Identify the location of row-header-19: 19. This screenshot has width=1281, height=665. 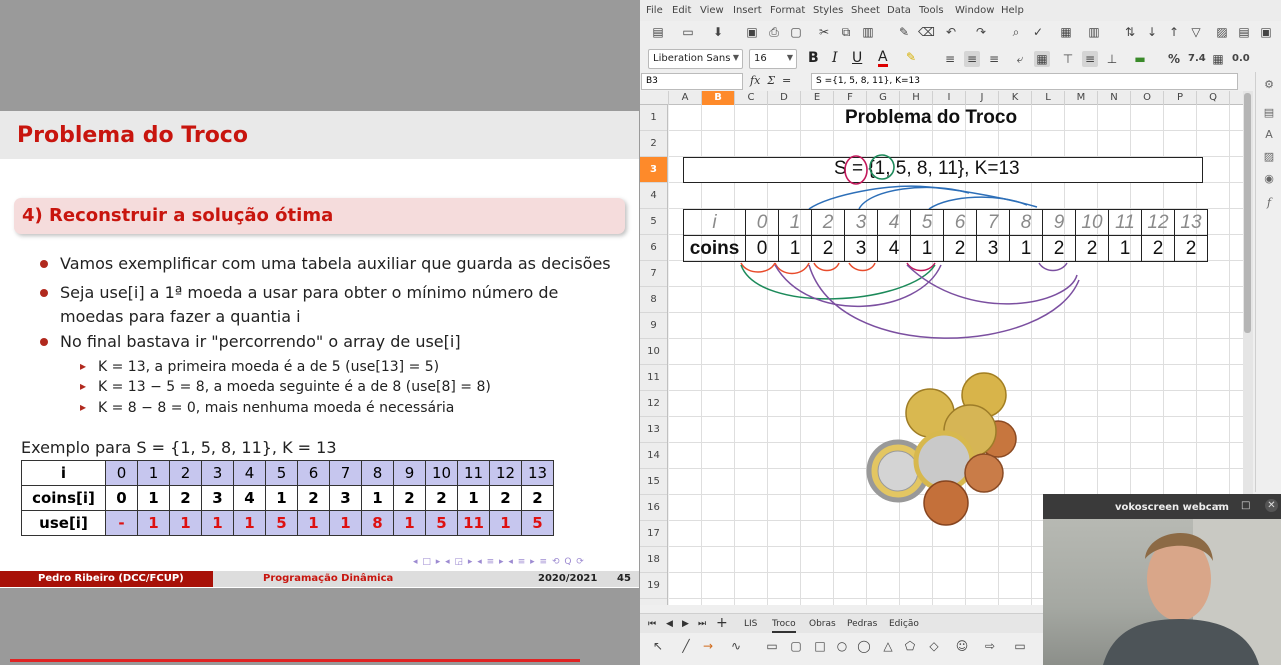
(653, 586).